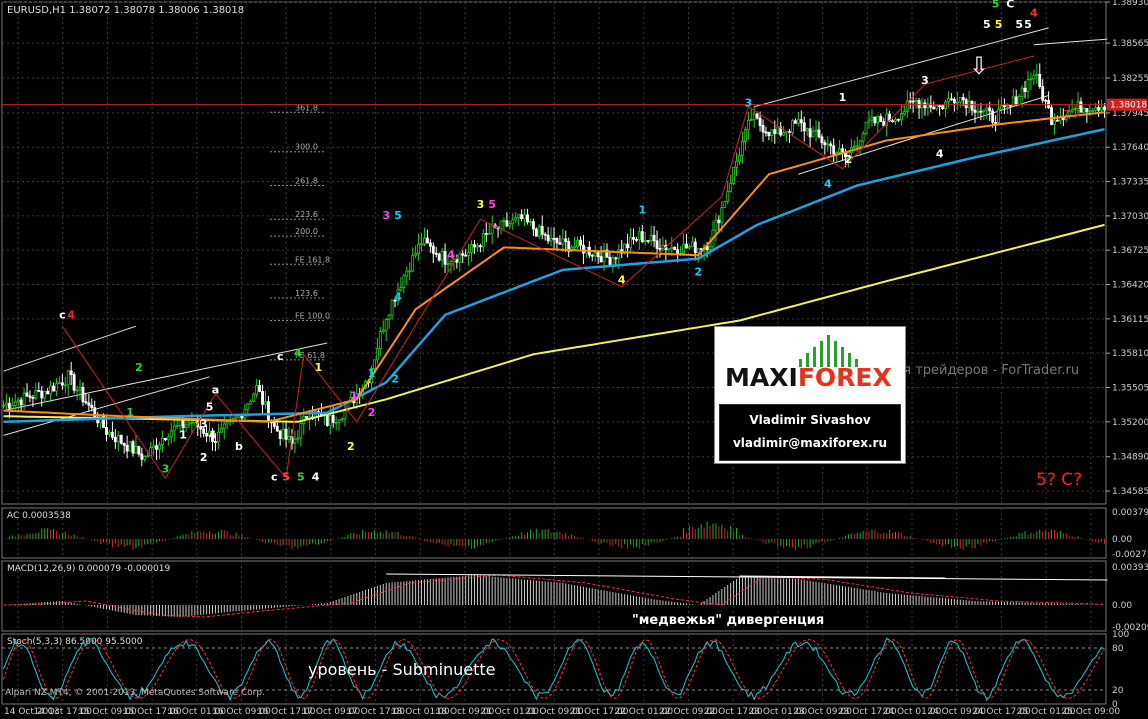  Describe the element at coordinates (1130, 555) in the screenshot. I see `ac-y-tick: -0.002717` at that location.